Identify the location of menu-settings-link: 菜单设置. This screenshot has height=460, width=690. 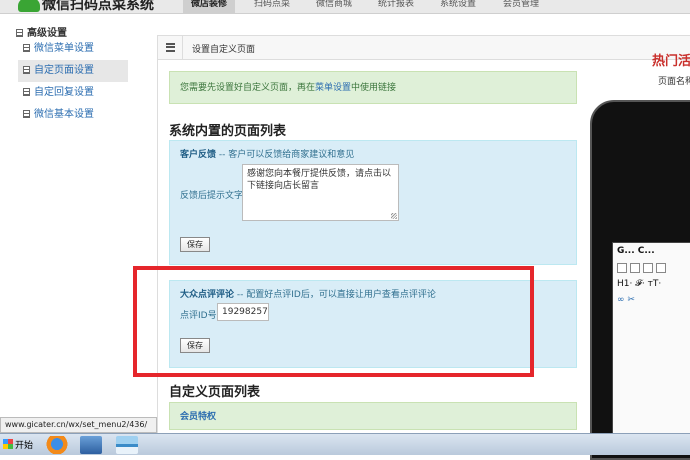
(333, 88).